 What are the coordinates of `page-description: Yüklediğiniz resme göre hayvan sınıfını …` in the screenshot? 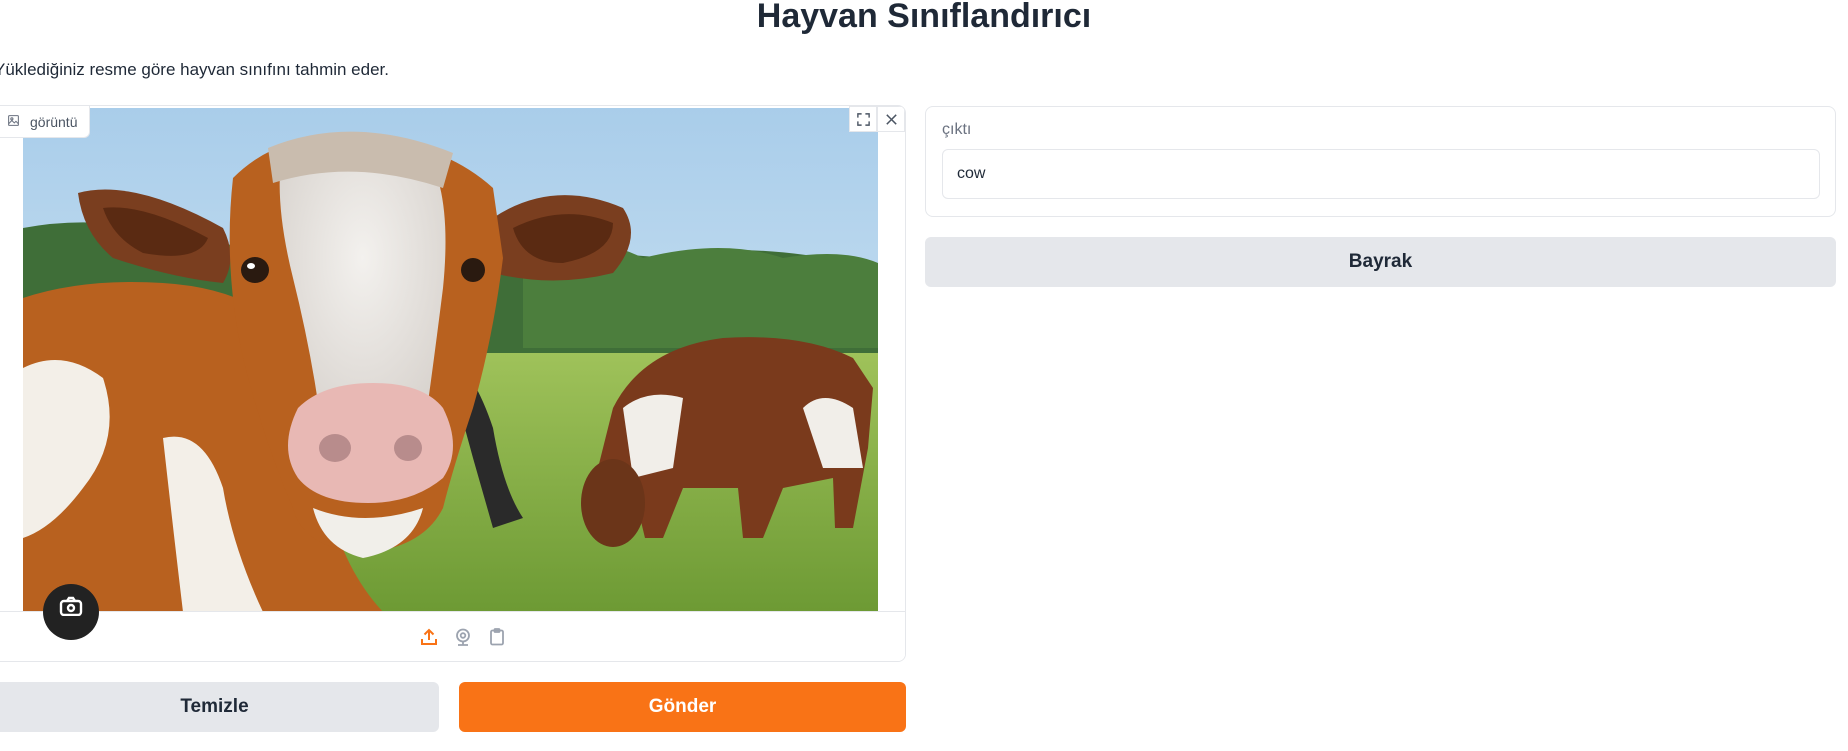 It's located at (194, 69).